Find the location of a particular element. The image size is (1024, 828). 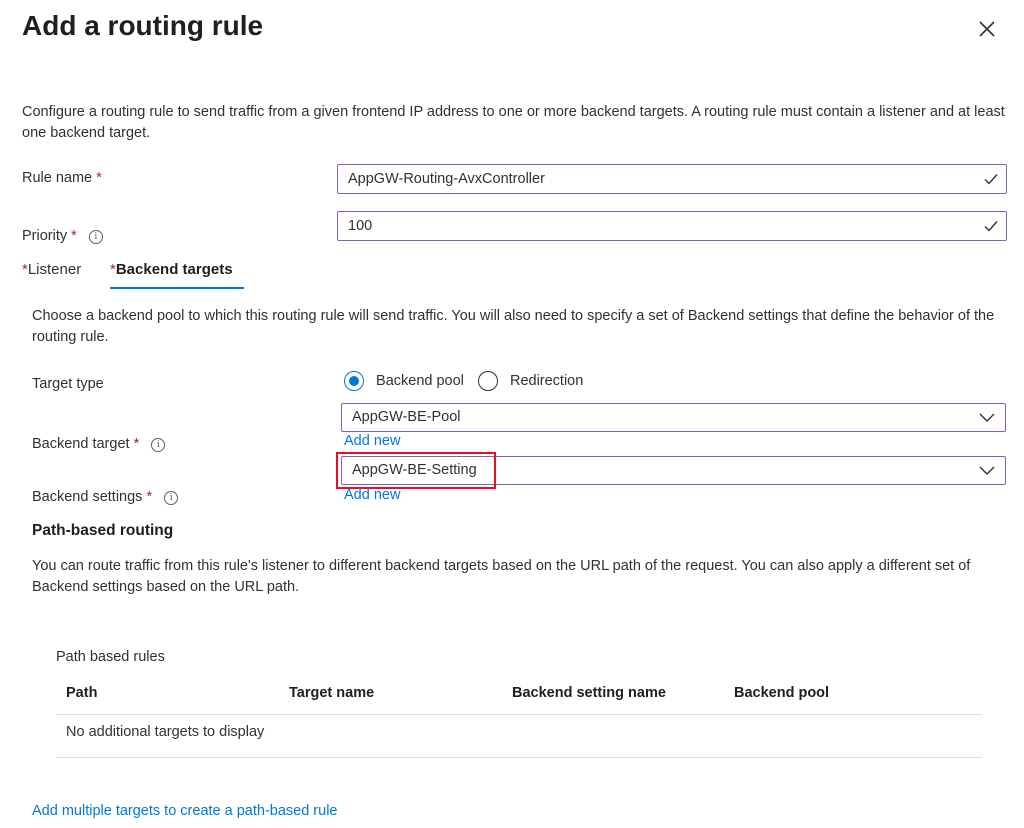

column-header-target-name: Target name is located at coordinates (332, 693).